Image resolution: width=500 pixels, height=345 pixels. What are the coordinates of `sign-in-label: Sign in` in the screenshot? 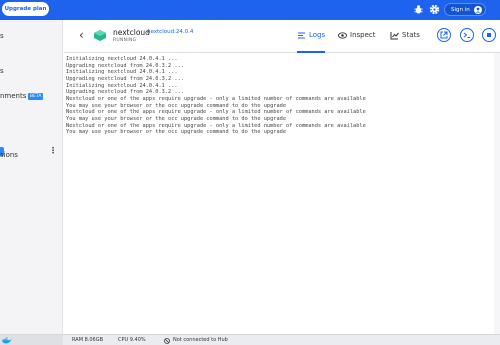 It's located at (460, 9).